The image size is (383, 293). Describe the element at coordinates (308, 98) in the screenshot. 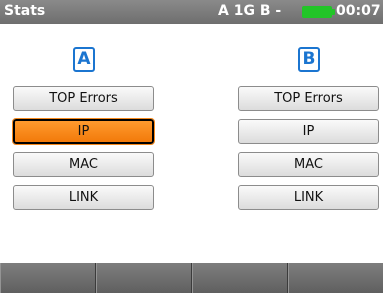

I see `port-b-top-errors-button: TOP Errors` at that location.